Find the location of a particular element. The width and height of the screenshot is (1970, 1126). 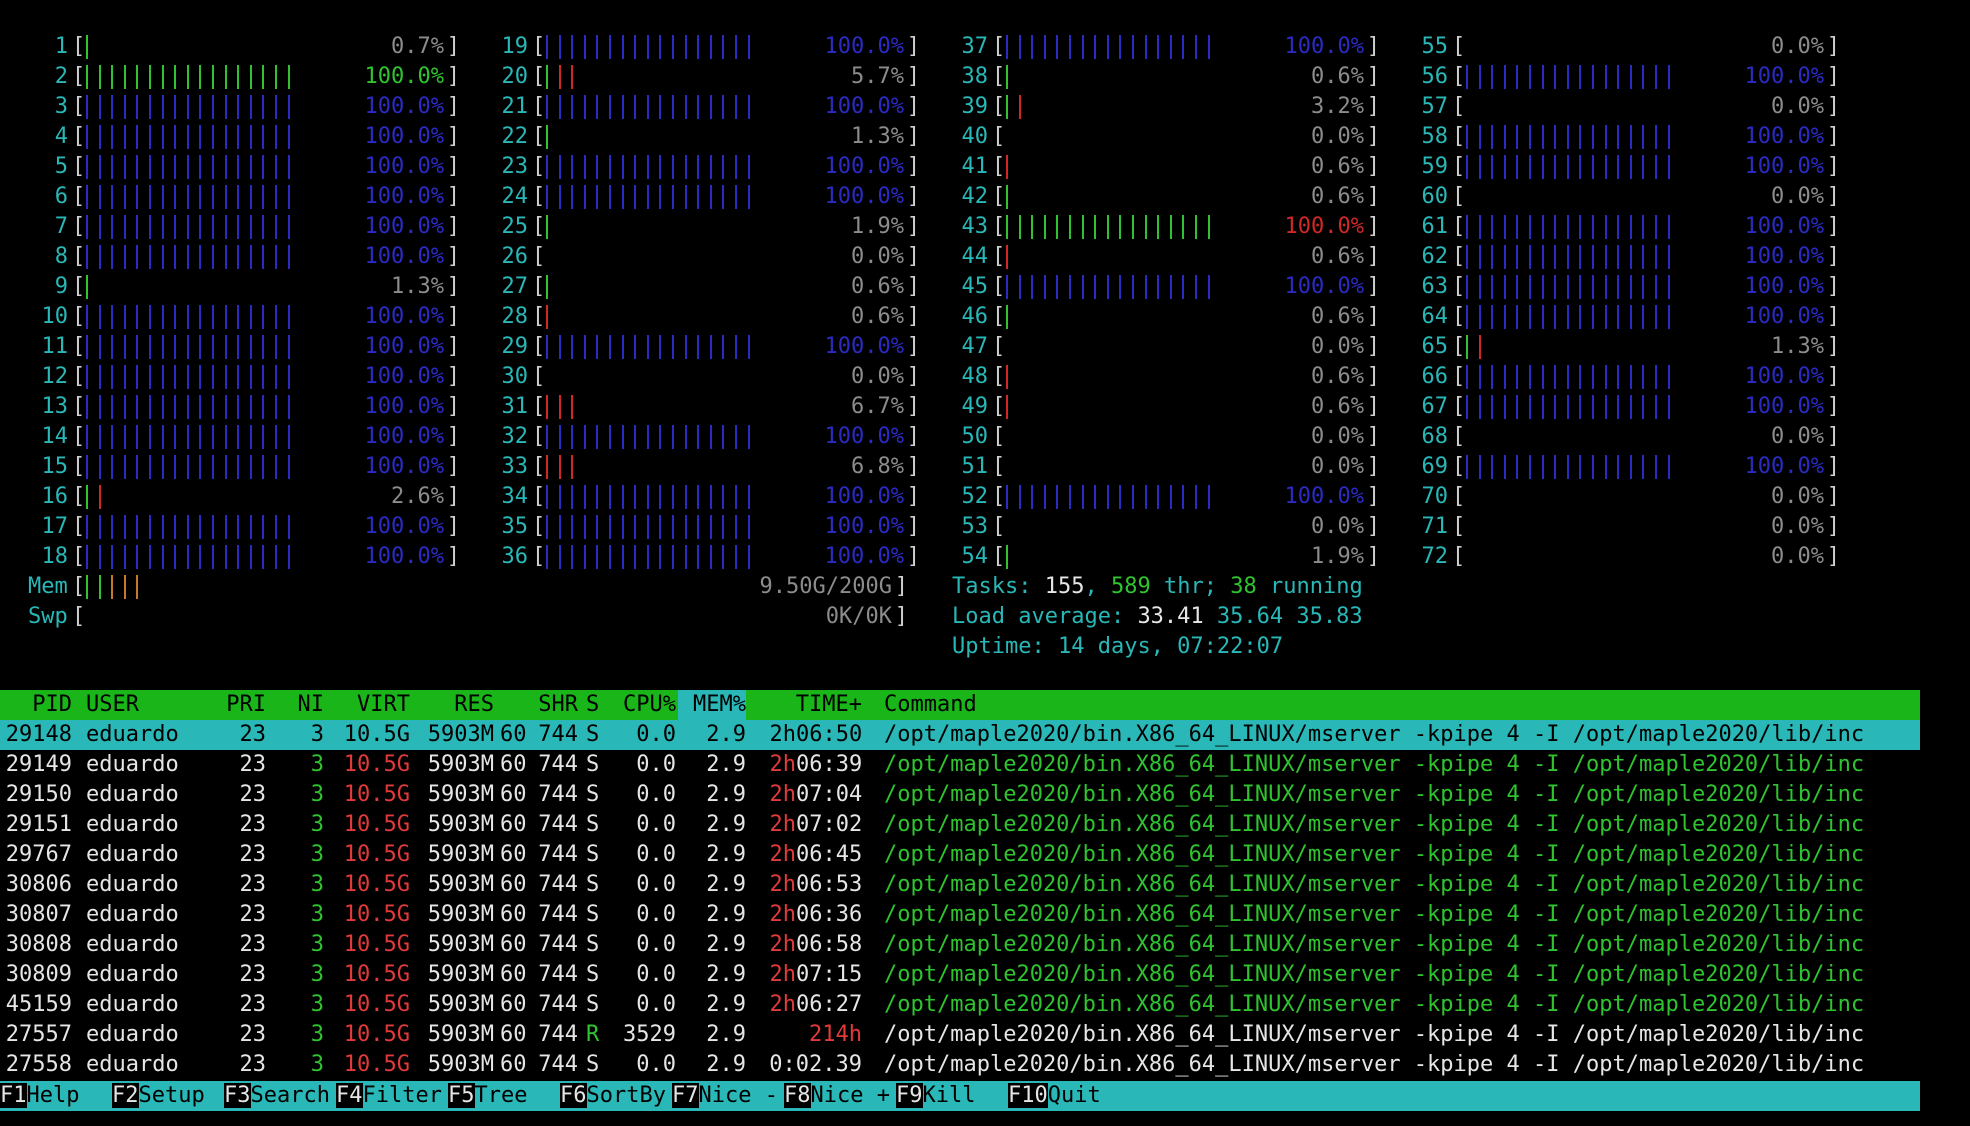

header-mem: MEM% is located at coordinates (712, 705).